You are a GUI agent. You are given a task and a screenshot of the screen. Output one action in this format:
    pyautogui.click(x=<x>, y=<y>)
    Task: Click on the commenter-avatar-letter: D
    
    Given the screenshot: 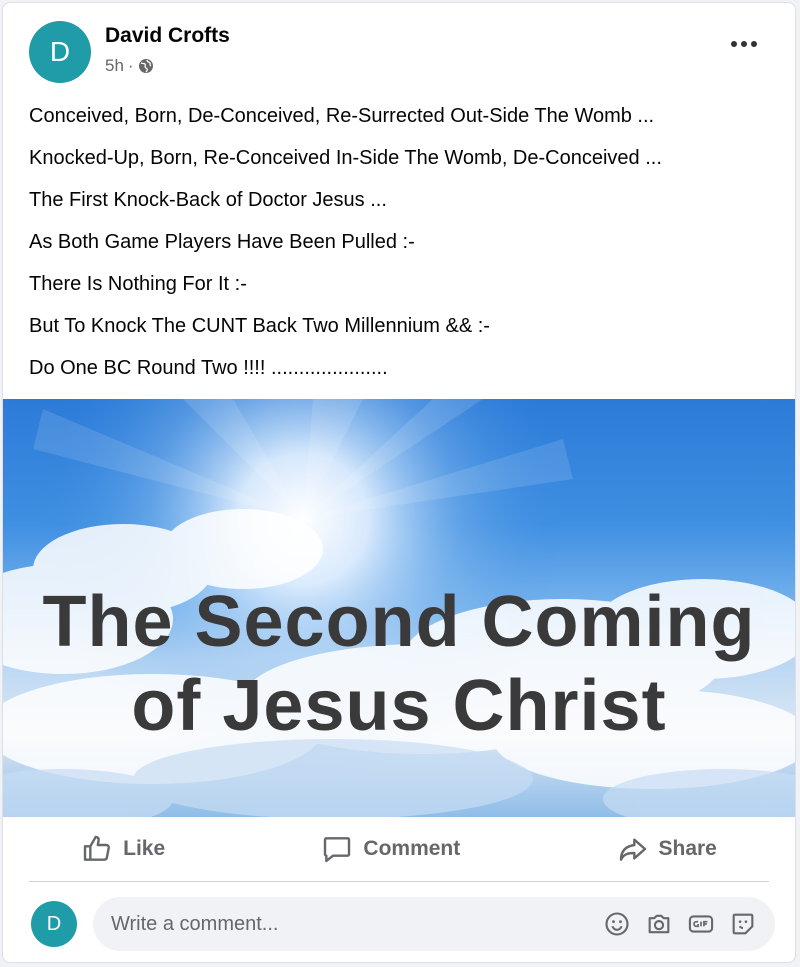 What is the action you would take?
    pyautogui.click(x=54, y=923)
    